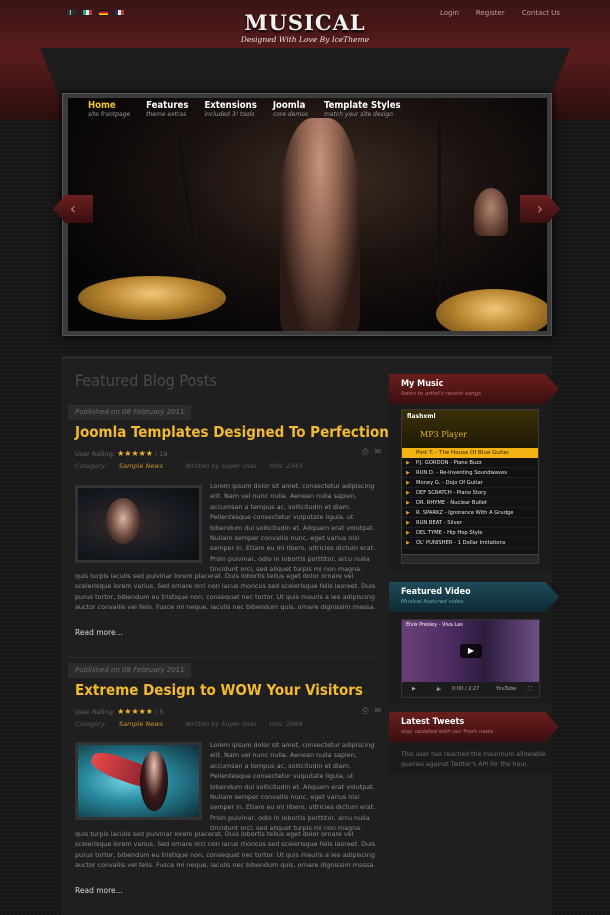 The image size is (610, 915). Describe the element at coordinates (161, 454) in the screenshot. I see `rating-count: / 19` at that location.